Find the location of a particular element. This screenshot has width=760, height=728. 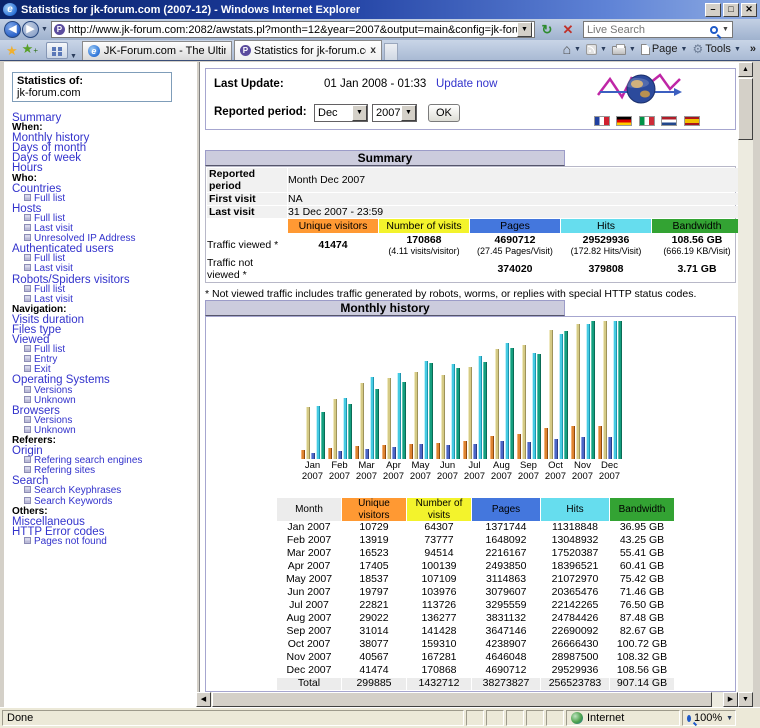

history-dropdown-icon: ▼ is located at coordinates (44, 29).